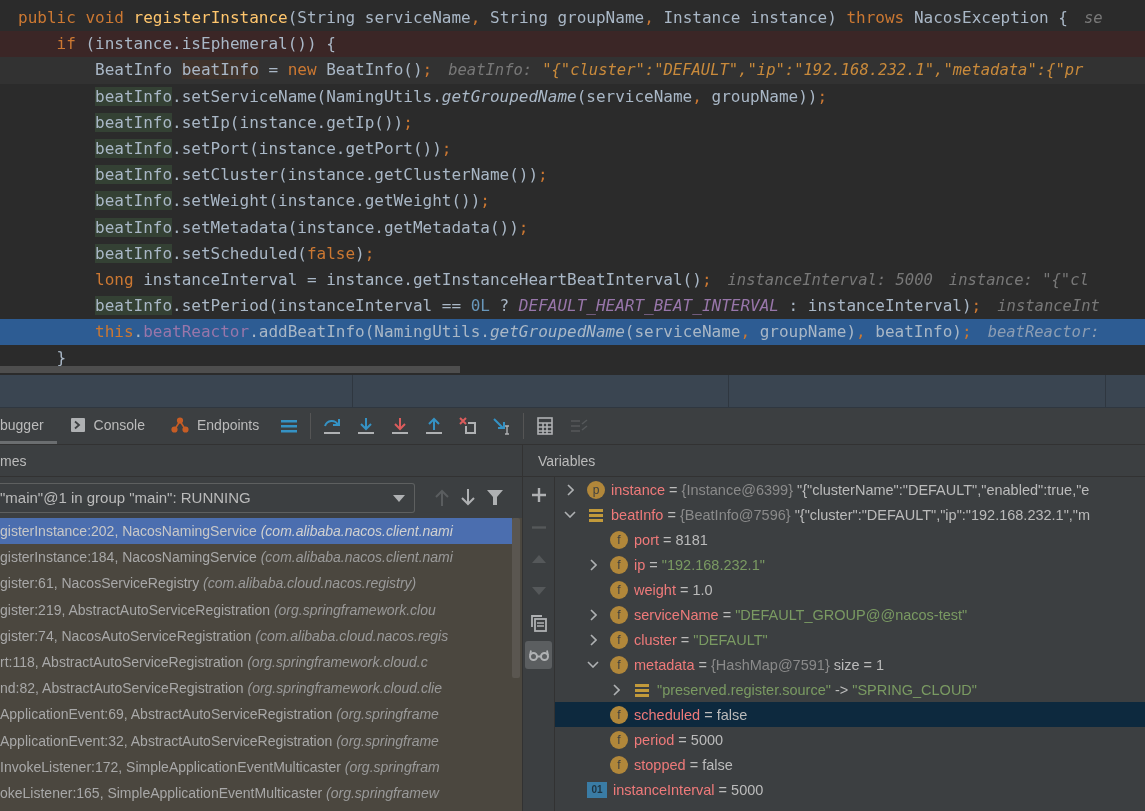 The width and height of the screenshot is (1145, 811). I want to click on variable-text: "preserved.register.source" -> "SPRING_CLOUD", so click(817, 689).